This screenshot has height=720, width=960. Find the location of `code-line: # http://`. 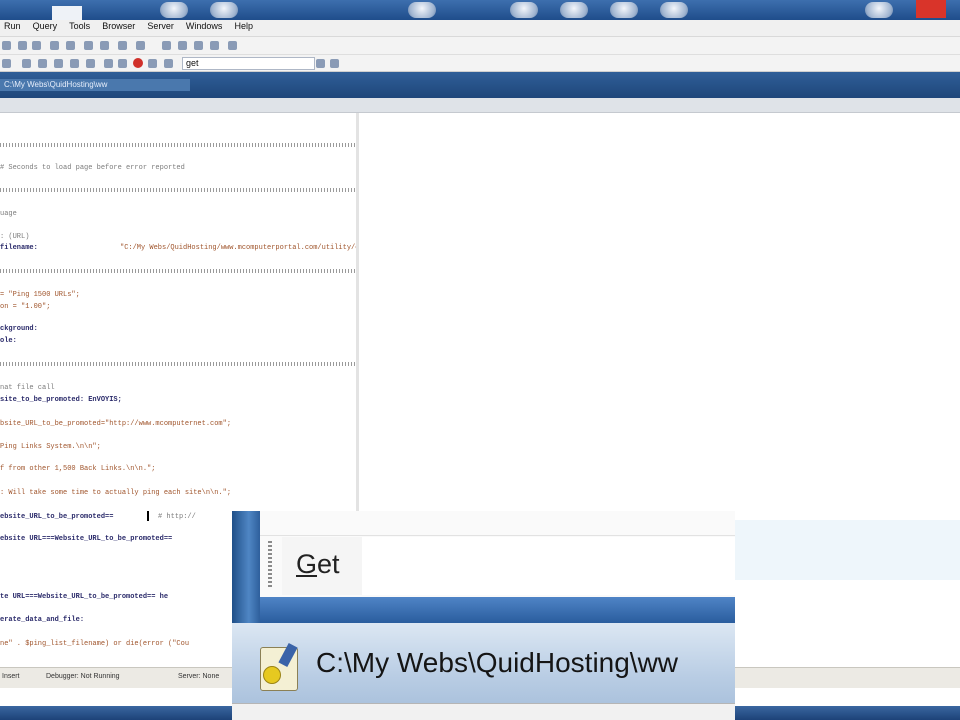

code-line: # http:// is located at coordinates (177, 517).